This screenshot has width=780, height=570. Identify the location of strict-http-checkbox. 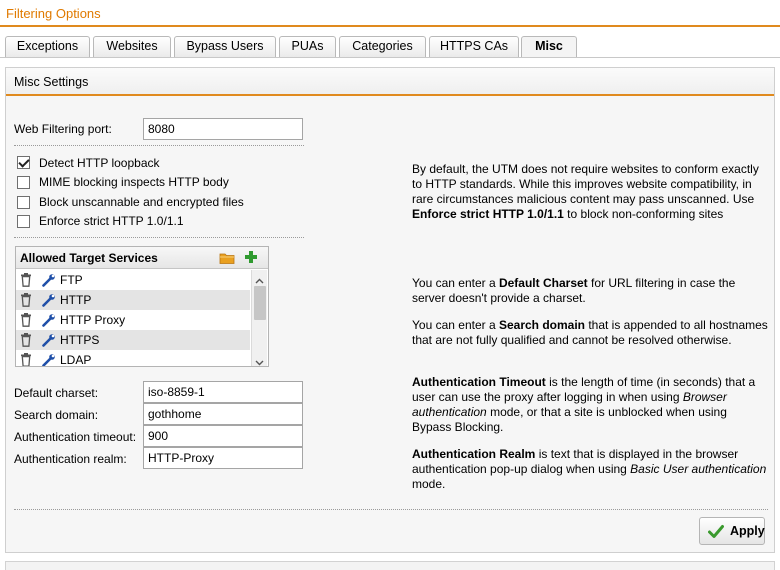
(23, 221).